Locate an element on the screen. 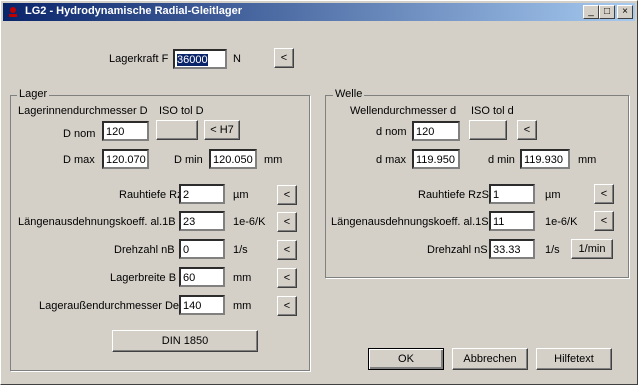  welle-drehzahl-per-minute-button: 1/min is located at coordinates (592, 249).